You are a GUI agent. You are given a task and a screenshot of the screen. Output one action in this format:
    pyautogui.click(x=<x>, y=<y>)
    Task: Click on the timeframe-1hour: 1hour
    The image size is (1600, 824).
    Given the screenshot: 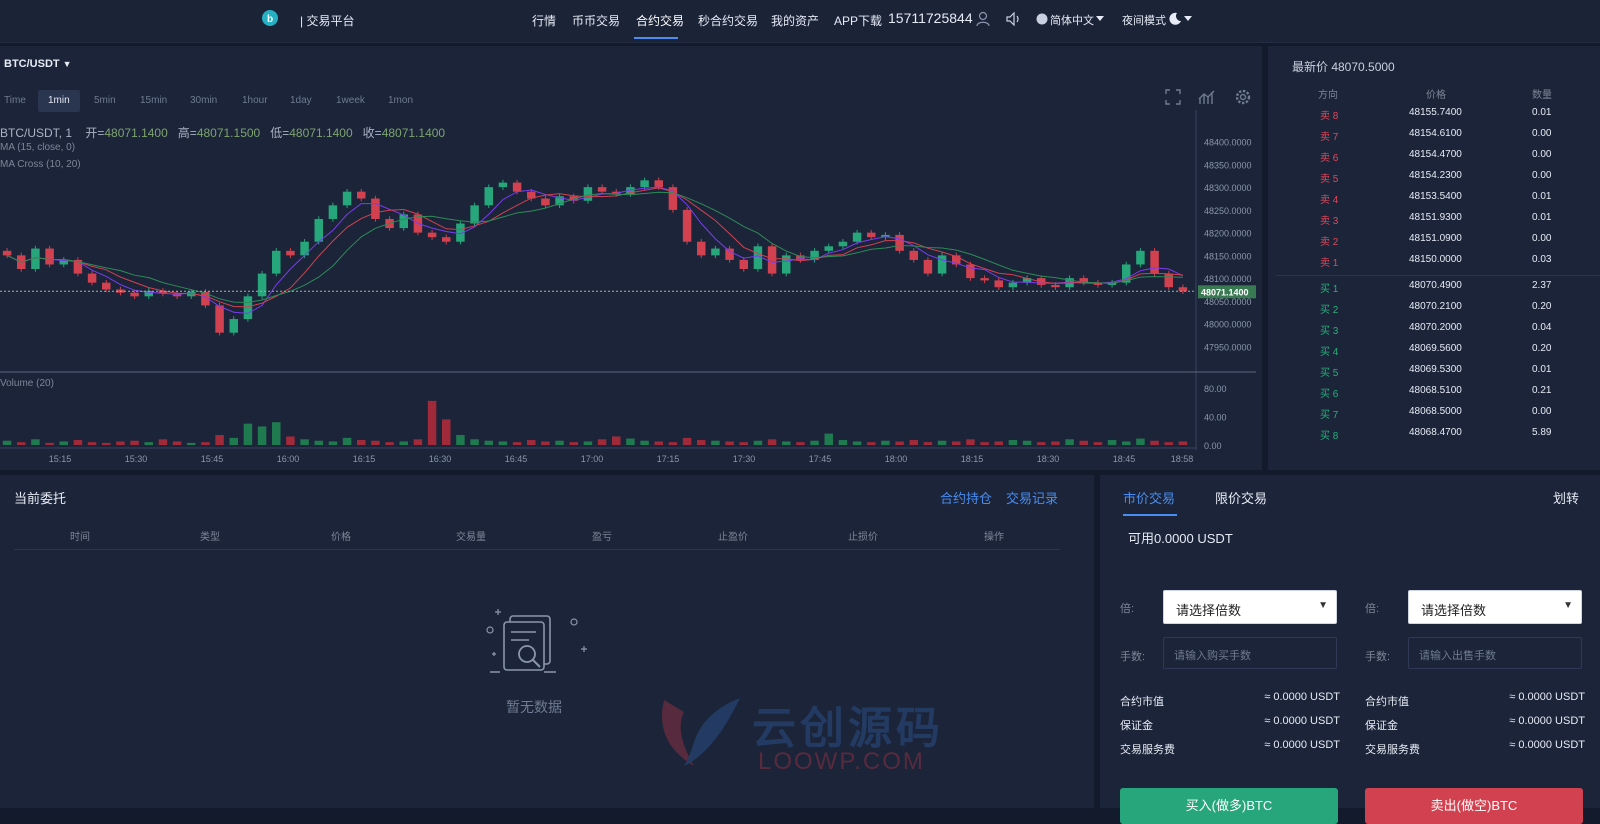 What is the action you would take?
    pyautogui.click(x=255, y=101)
    